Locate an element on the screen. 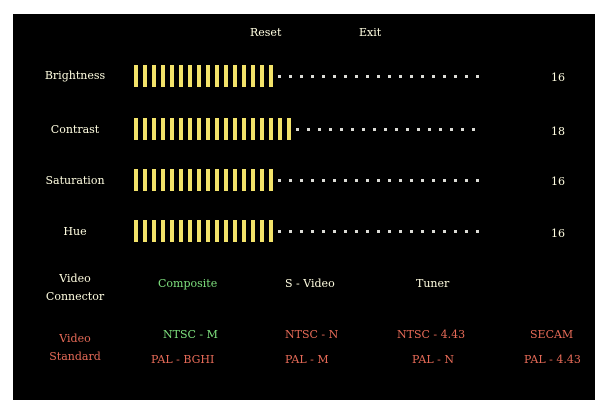  brightness-slider is located at coordinates (310, 76).